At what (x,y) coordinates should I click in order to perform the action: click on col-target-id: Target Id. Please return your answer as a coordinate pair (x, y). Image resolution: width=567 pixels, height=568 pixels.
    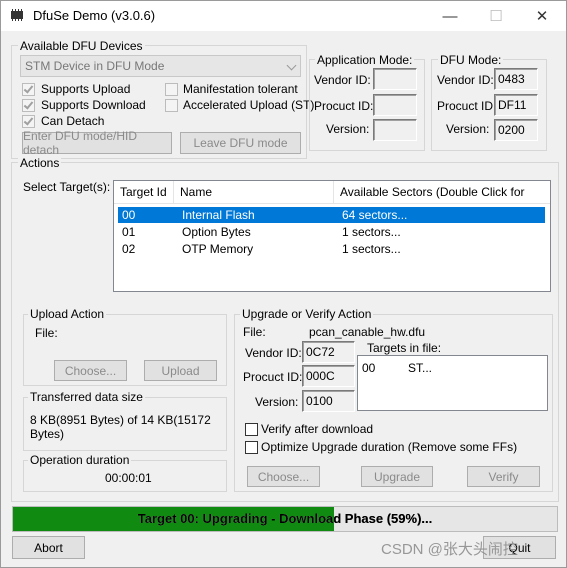
    Looking at the image, I should click on (144, 192).